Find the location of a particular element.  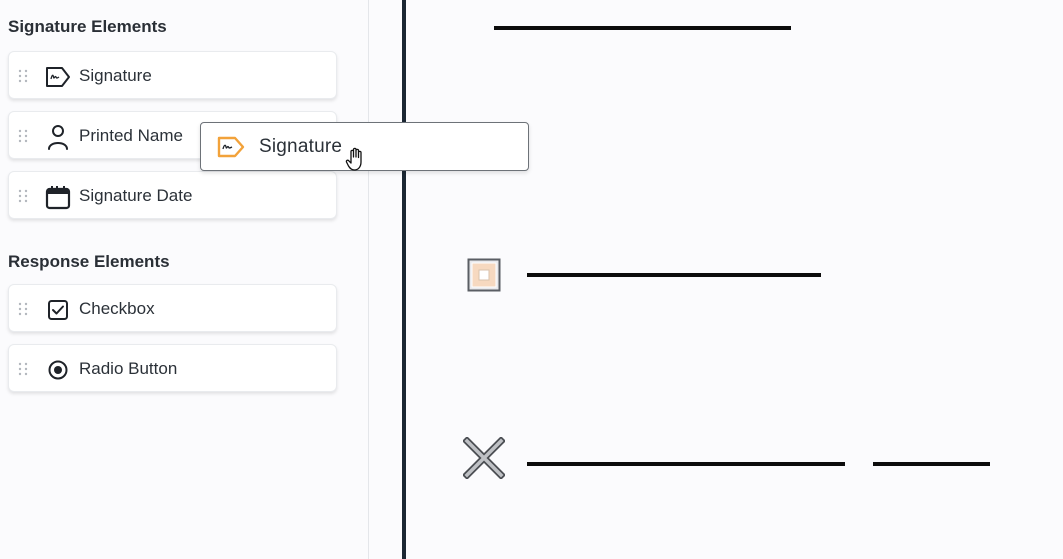

sidebar-item-radio-button: Radio Button is located at coordinates (172, 368).